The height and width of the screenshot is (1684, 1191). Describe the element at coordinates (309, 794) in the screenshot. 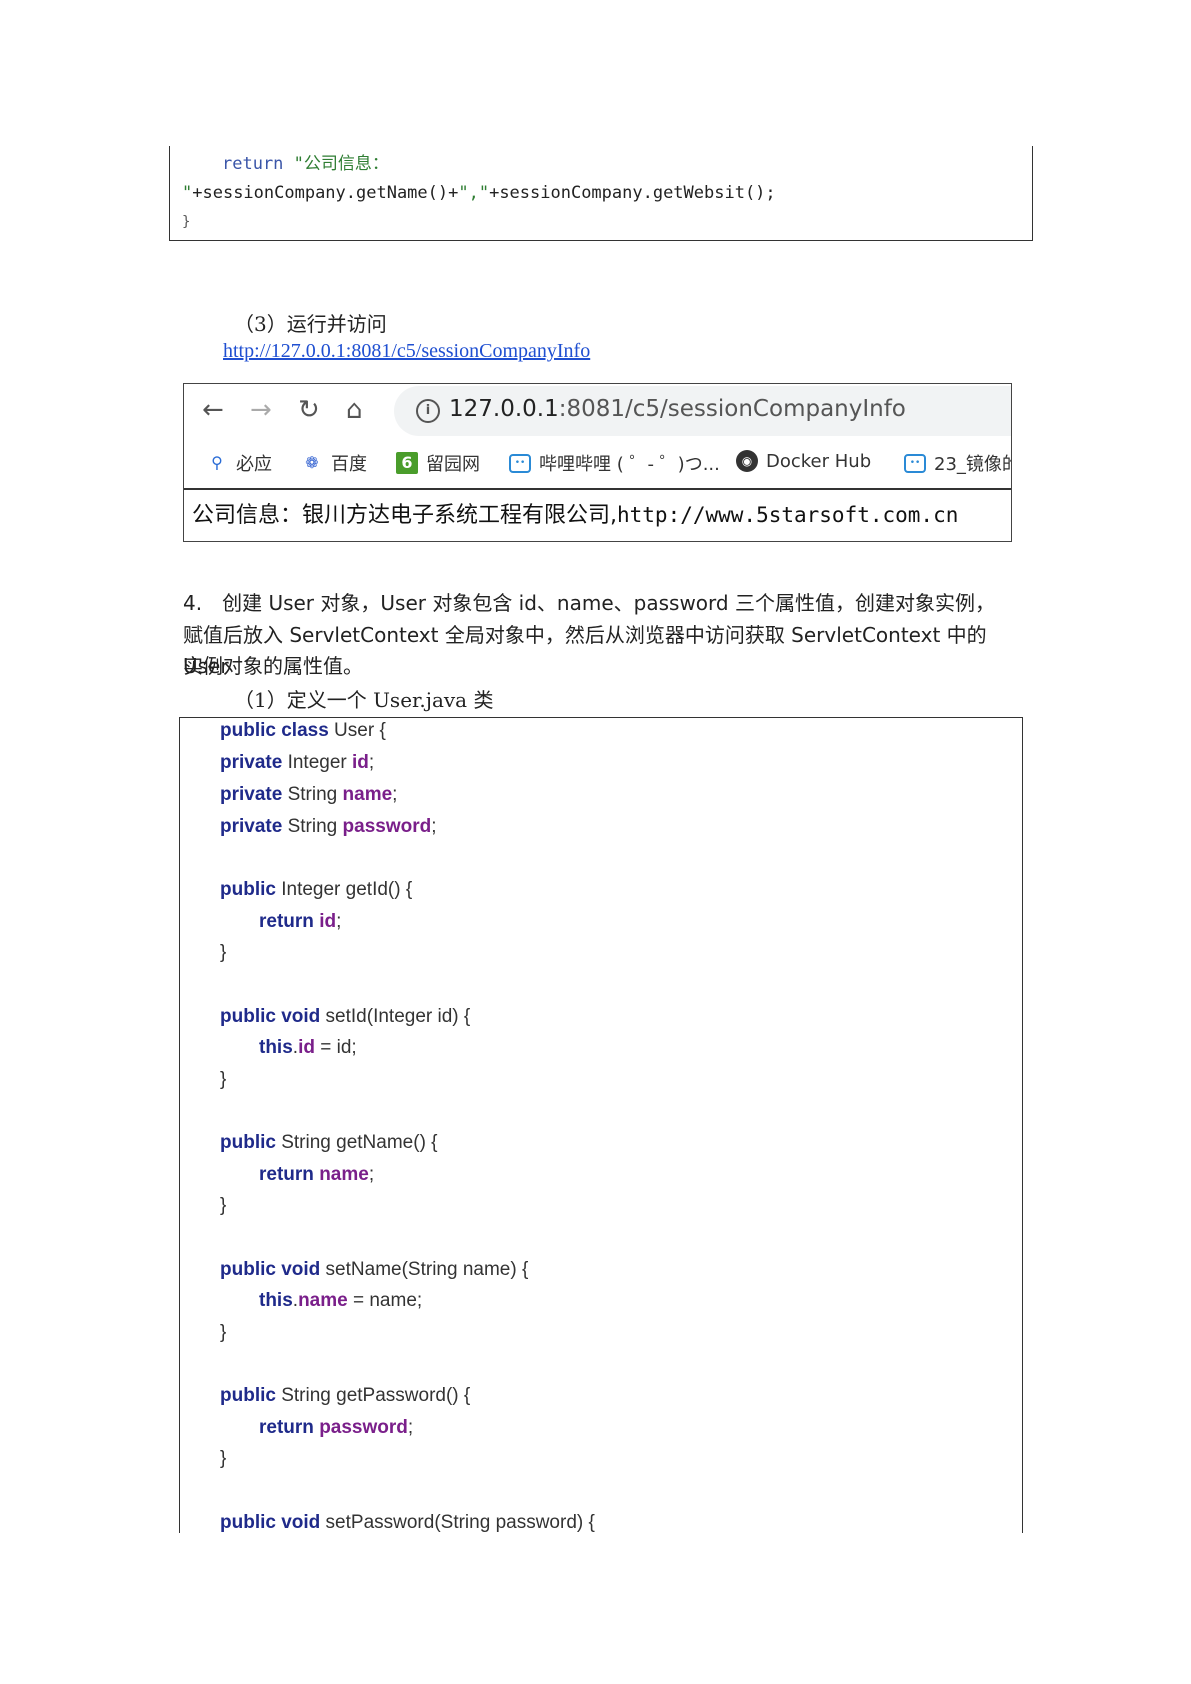

I see `code-line: private String name;` at that location.